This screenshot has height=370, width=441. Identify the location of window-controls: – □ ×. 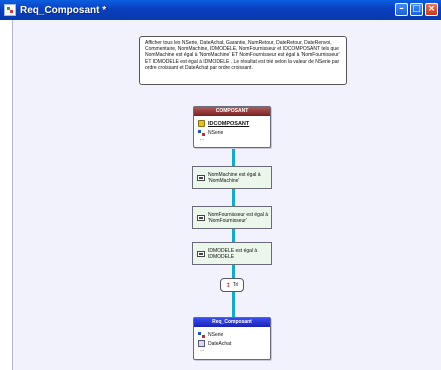
(416, 9).